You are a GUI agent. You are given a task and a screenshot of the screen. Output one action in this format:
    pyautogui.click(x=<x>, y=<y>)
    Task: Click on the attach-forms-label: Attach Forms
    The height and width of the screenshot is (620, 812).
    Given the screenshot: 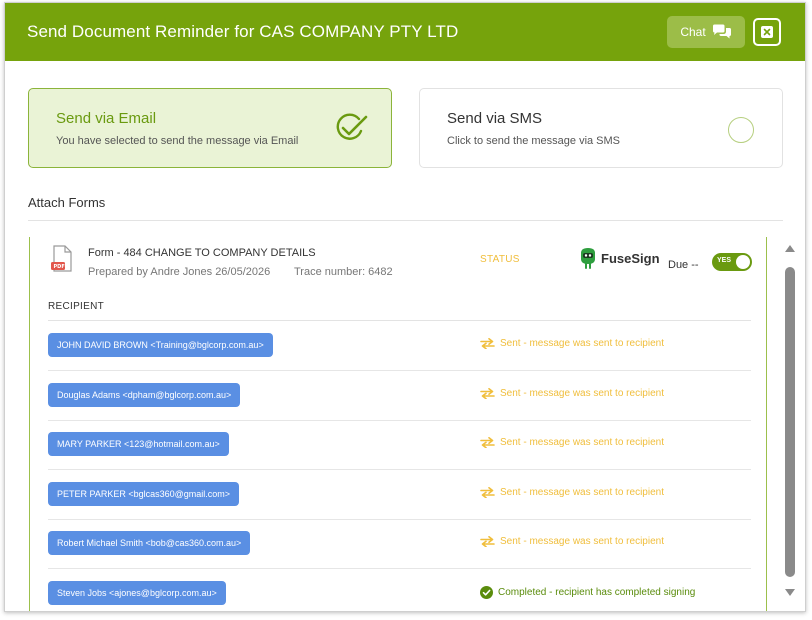 What is the action you would take?
    pyautogui.click(x=67, y=202)
    